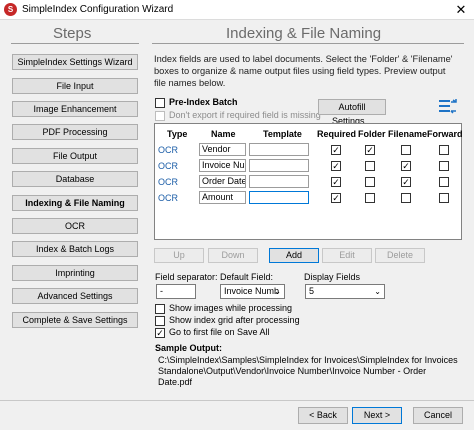  Describe the element at coordinates (222, 197) in the screenshot. I see `row-4-name: Amount` at that location.